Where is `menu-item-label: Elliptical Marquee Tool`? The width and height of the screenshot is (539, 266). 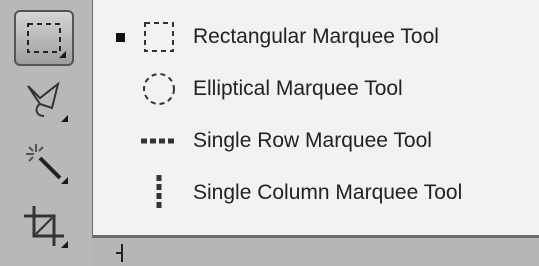
menu-item-label: Elliptical Marquee Tool is located at coordinates (298, 88).